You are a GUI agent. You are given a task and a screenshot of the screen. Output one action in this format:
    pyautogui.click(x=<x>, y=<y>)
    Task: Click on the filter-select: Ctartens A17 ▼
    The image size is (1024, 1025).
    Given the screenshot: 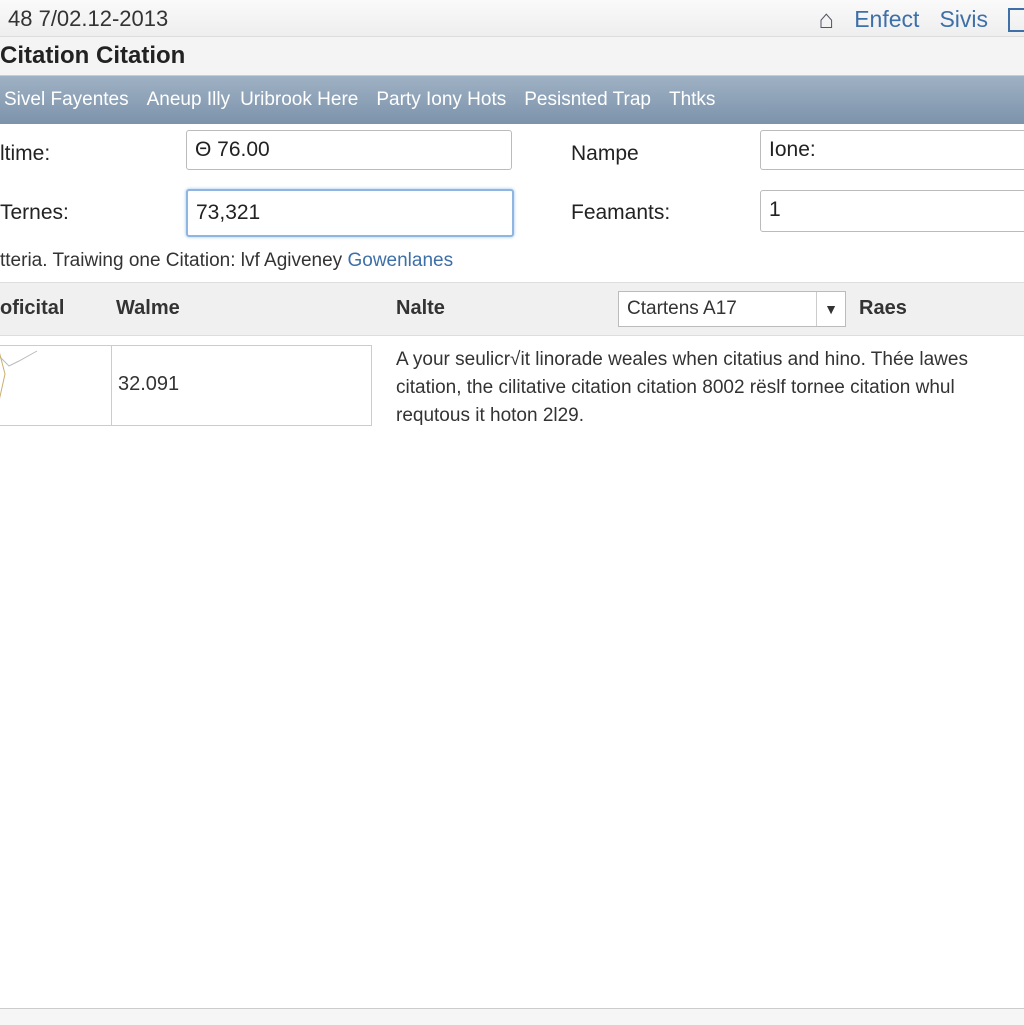 What is the action you would take?
    pyautogui.click(x=732, y=309)
    